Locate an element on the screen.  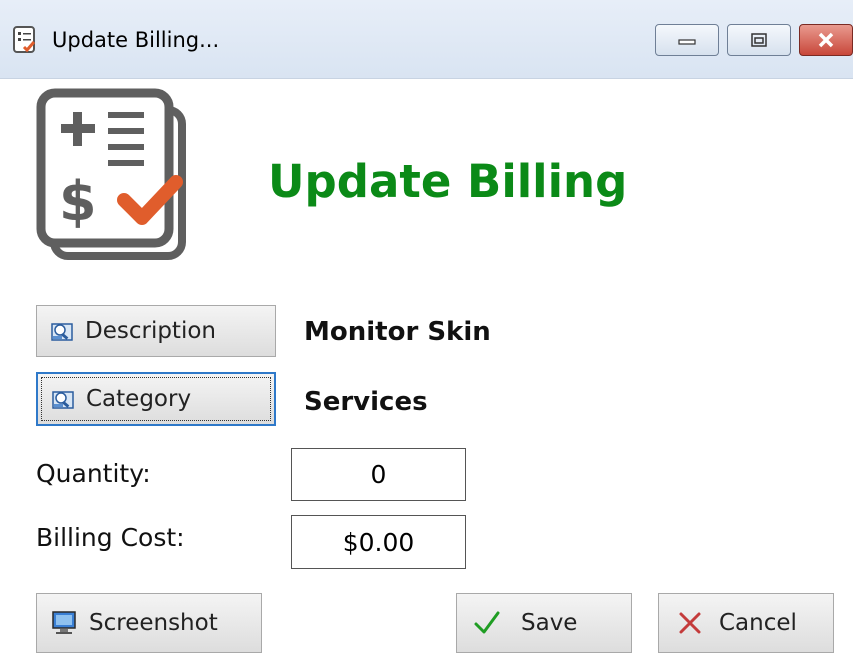
quantity-label: Quantity: is located at coordinates (93, 473).